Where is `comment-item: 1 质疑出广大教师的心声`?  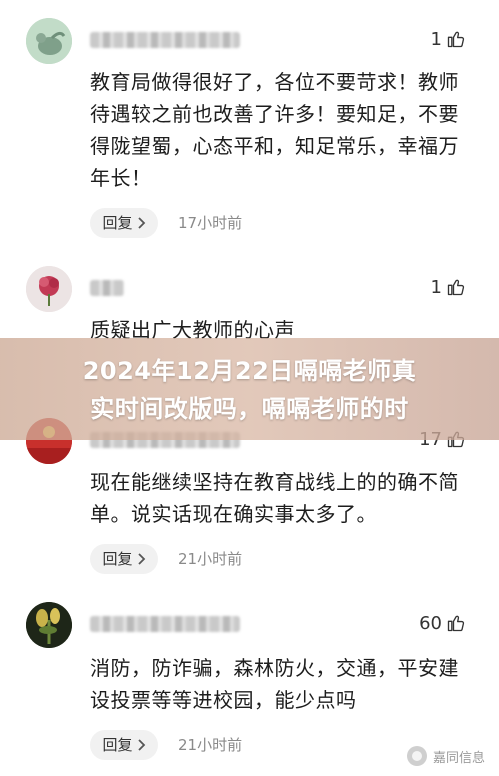 comment-item: 1 质疑出广大教师的心声 is located at coordinates (249, 306).